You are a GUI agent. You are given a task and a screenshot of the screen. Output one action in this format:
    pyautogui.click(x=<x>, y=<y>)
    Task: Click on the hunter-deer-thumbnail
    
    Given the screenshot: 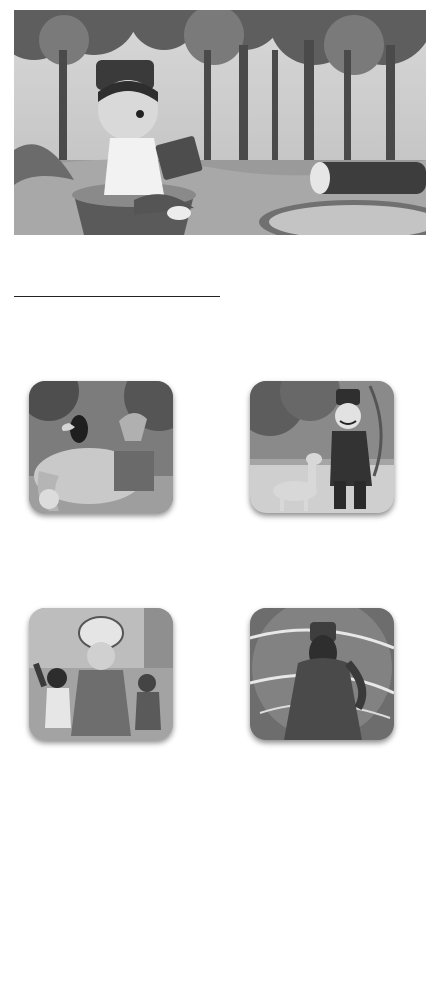 What is the action you would take?
    pyautogui.click(x=322, y=447)
    